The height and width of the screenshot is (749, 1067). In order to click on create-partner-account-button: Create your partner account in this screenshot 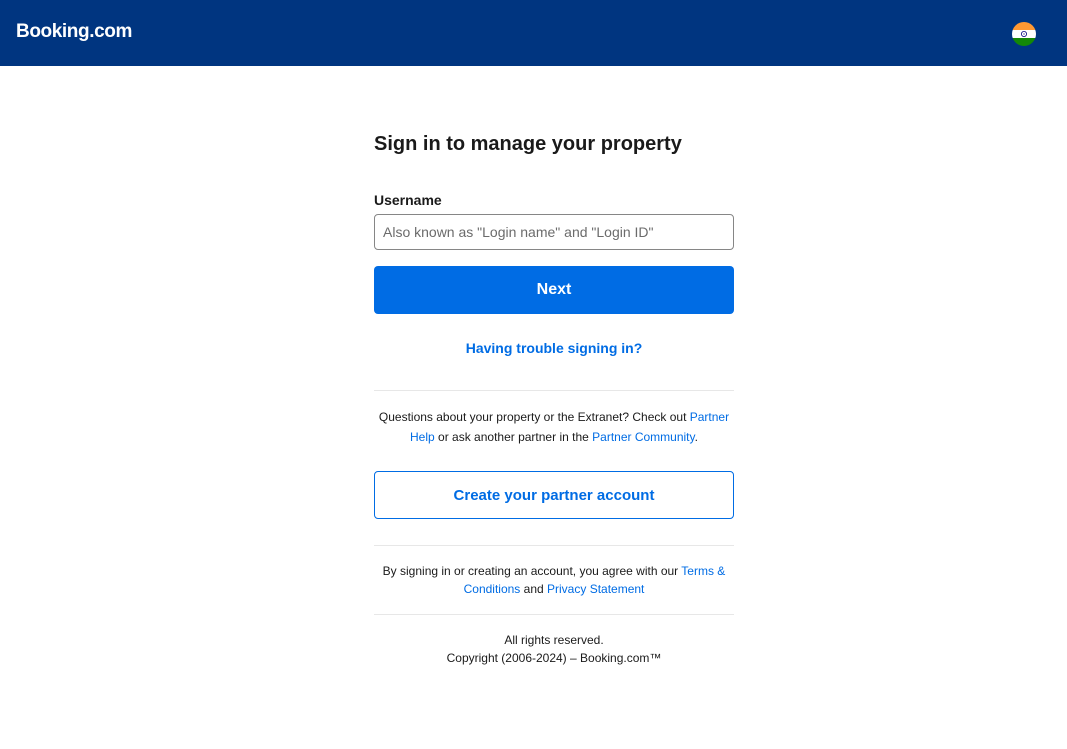, I will do `click(554, 495)`.